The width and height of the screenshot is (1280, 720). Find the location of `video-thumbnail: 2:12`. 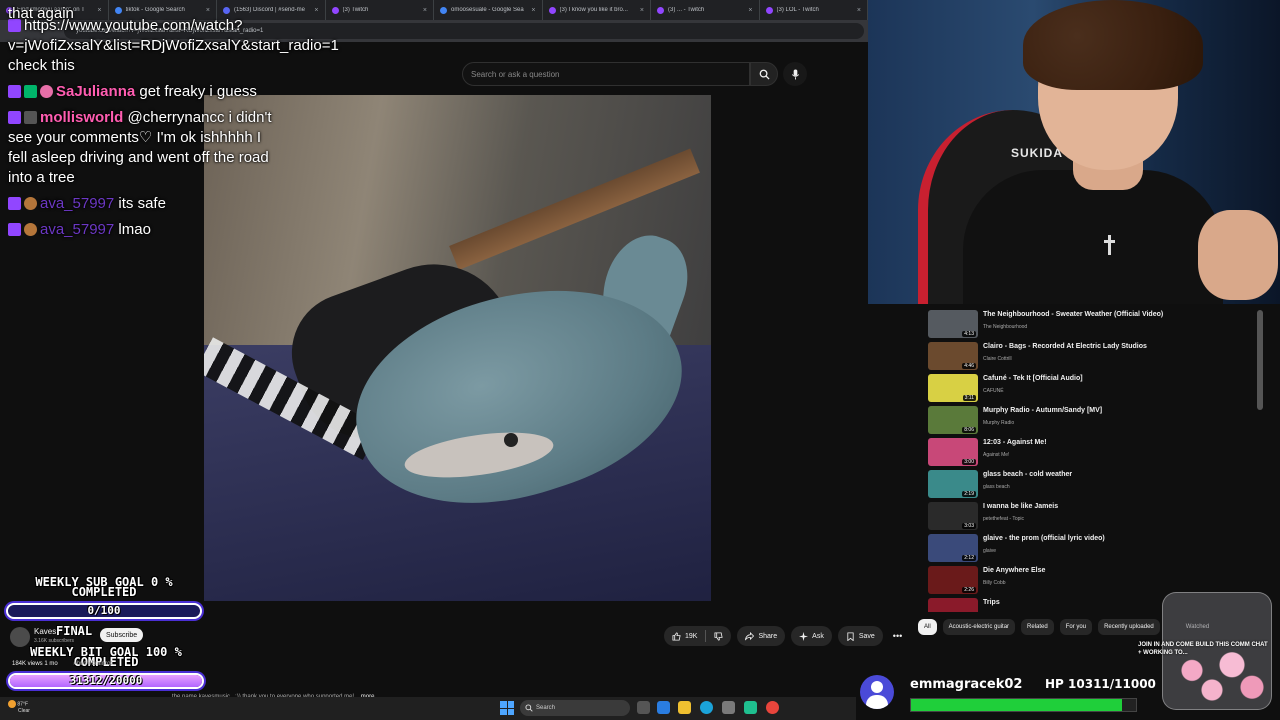

video-thumbnail: 2:12 is located at coordinates (953, 548).